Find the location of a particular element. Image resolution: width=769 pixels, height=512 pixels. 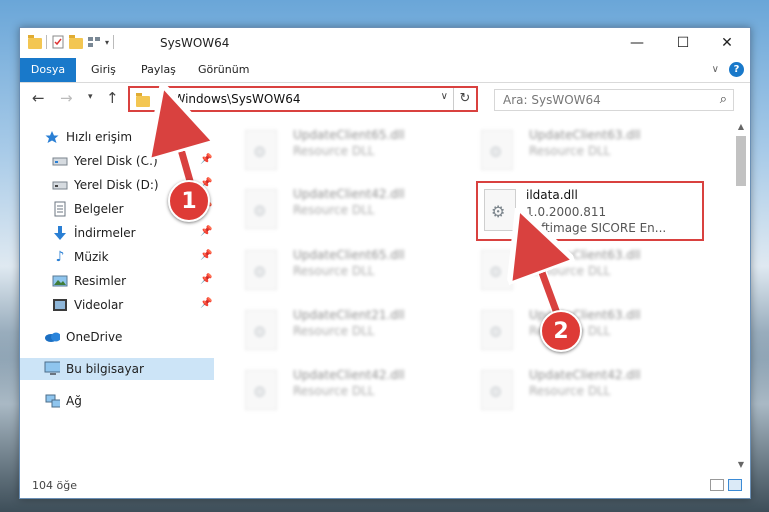

expand-ribbon-icon: ∨ is located at coordinates (715, 69).